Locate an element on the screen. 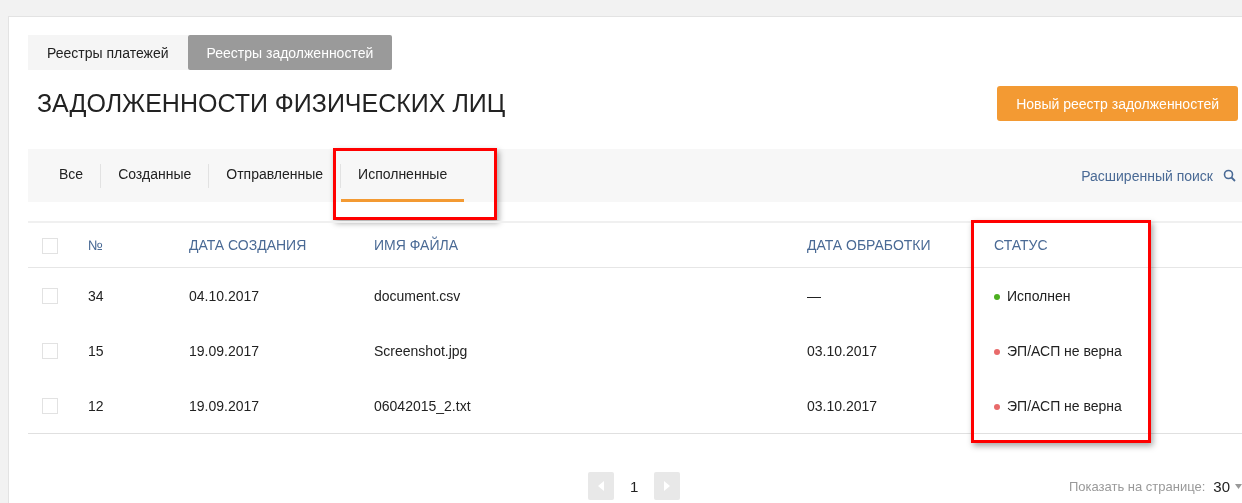 The width and height of the screenshot is (1242, 503). registry-tab: Реестры платежей is located at coordinates (108, 52).